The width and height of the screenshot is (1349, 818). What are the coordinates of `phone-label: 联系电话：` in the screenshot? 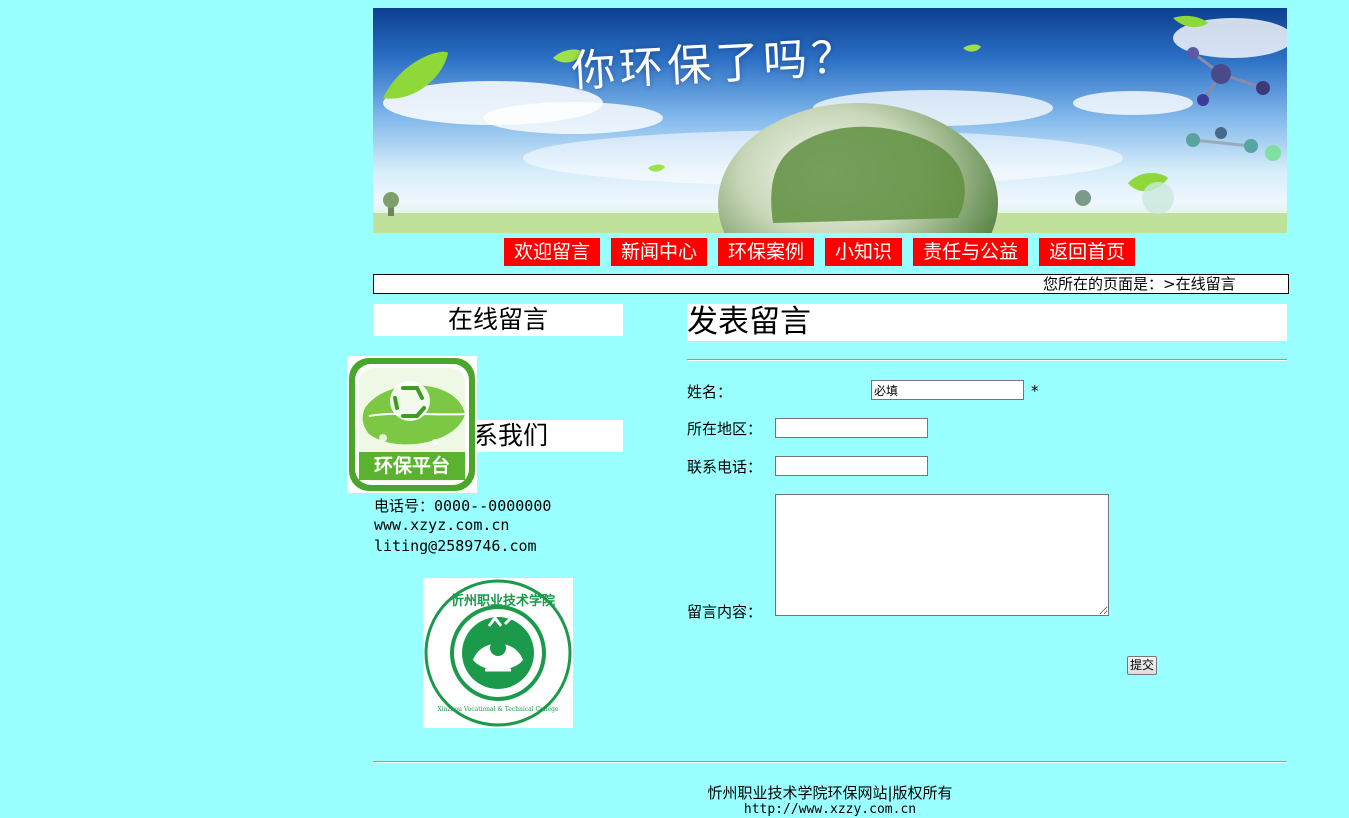 It's located at (725, 467).